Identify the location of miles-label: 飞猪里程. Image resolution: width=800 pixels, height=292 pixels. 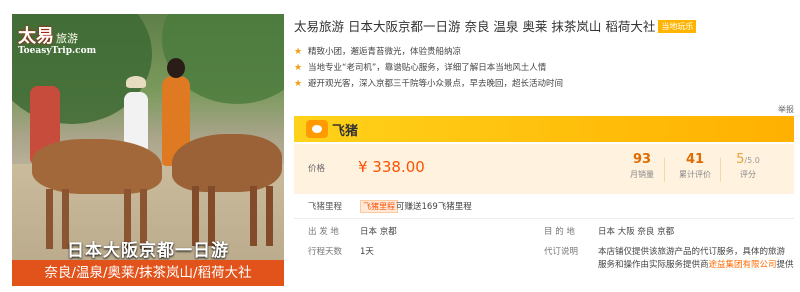
(325, 207).